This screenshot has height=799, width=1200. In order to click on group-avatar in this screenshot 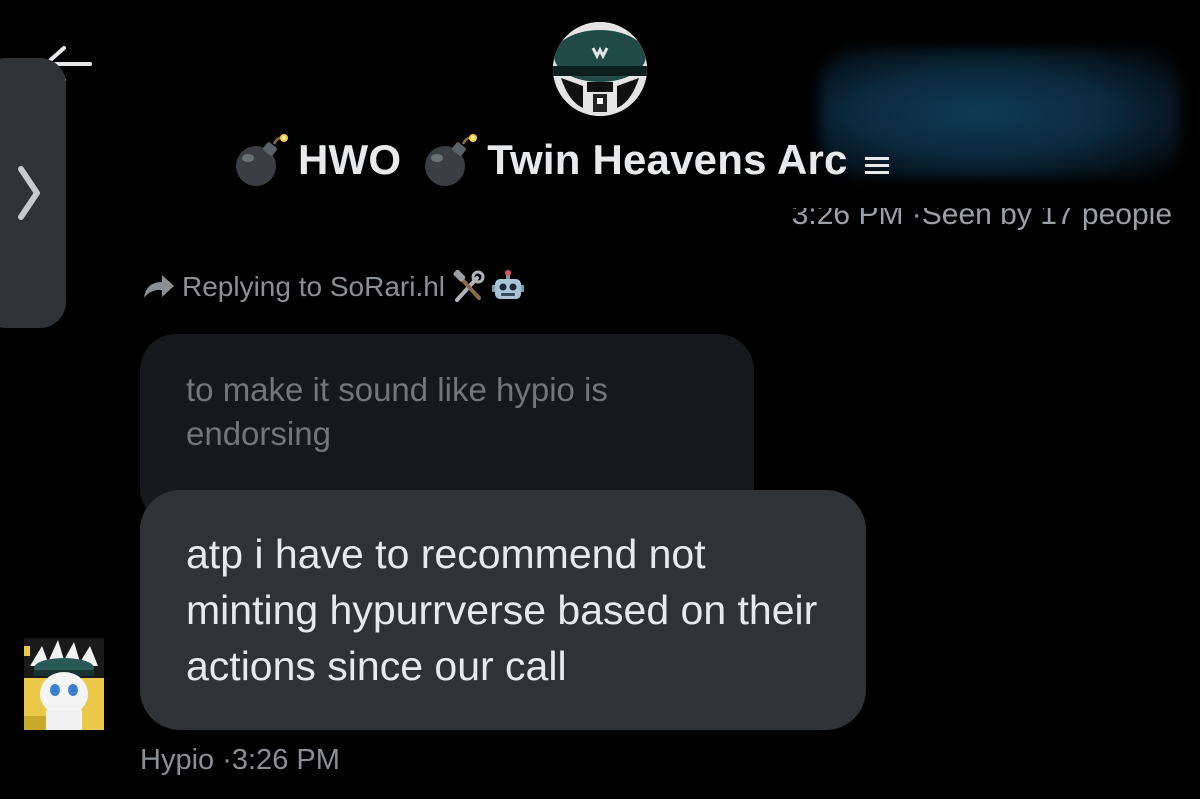, I will do `click(600, 69)`.